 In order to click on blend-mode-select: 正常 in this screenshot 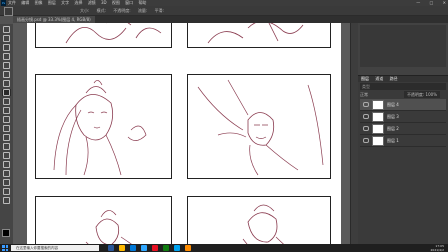, I will do `click(364, 94)`.